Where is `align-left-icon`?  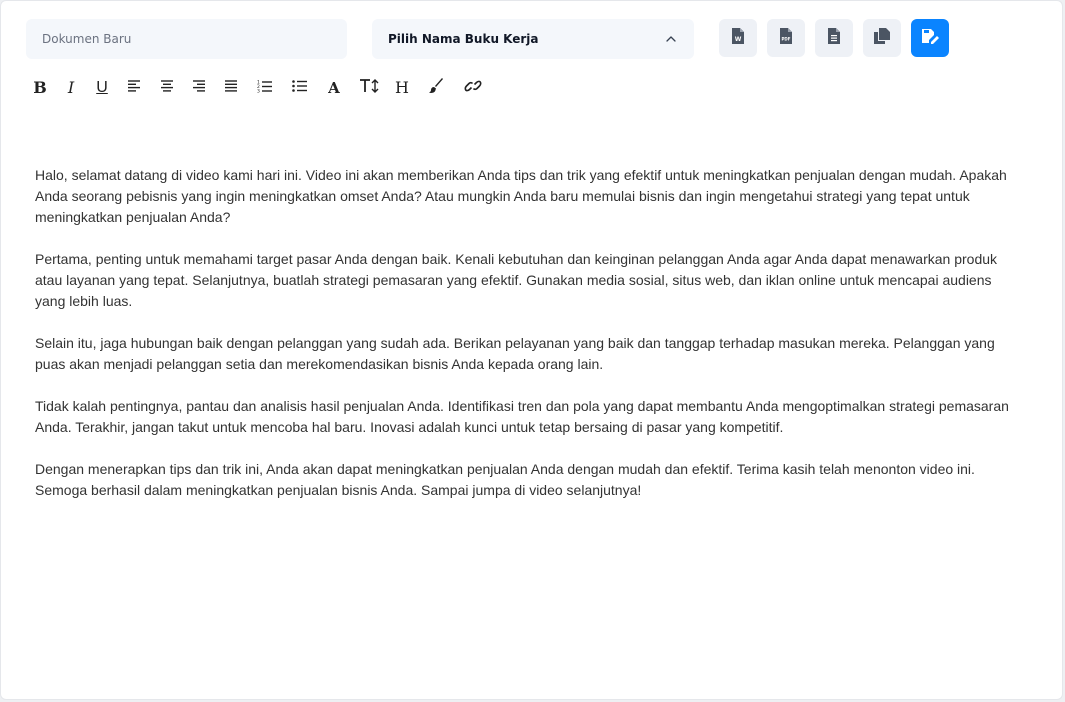 align-left-icon is located at coordinates (134, 88).